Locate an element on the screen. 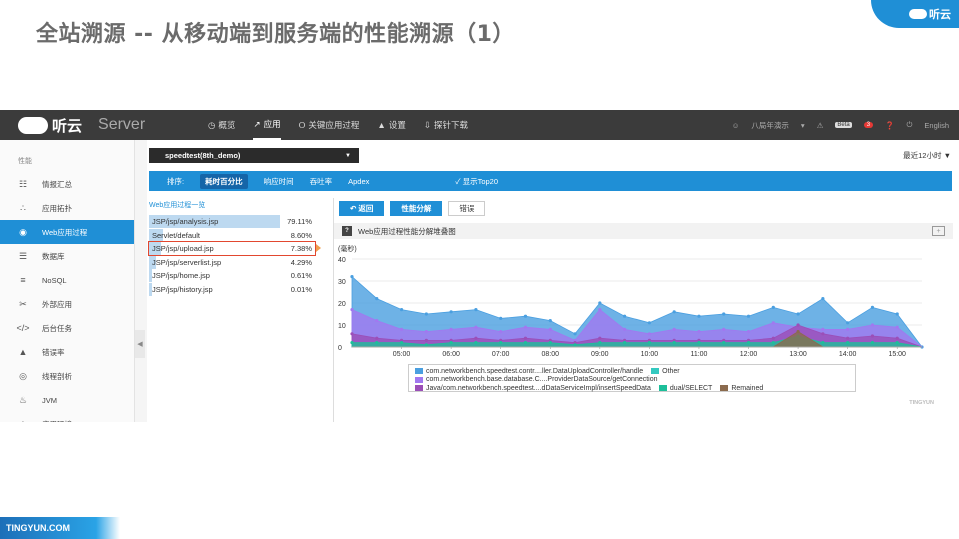 The height and width of the screenshot is (539, 959). nav-item-0: ◷ 概览 is located at coordinates (221, 125).